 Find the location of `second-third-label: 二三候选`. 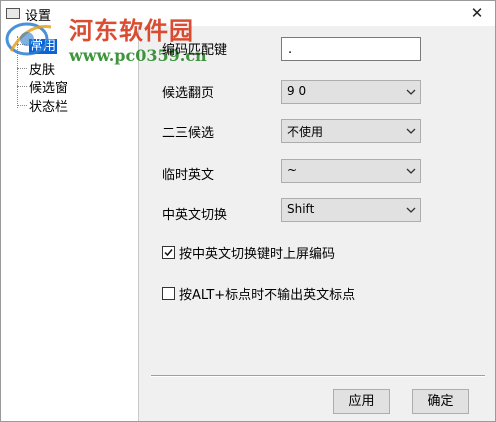

second-third-label: 二三候选 is located at coordinates (188, 133).